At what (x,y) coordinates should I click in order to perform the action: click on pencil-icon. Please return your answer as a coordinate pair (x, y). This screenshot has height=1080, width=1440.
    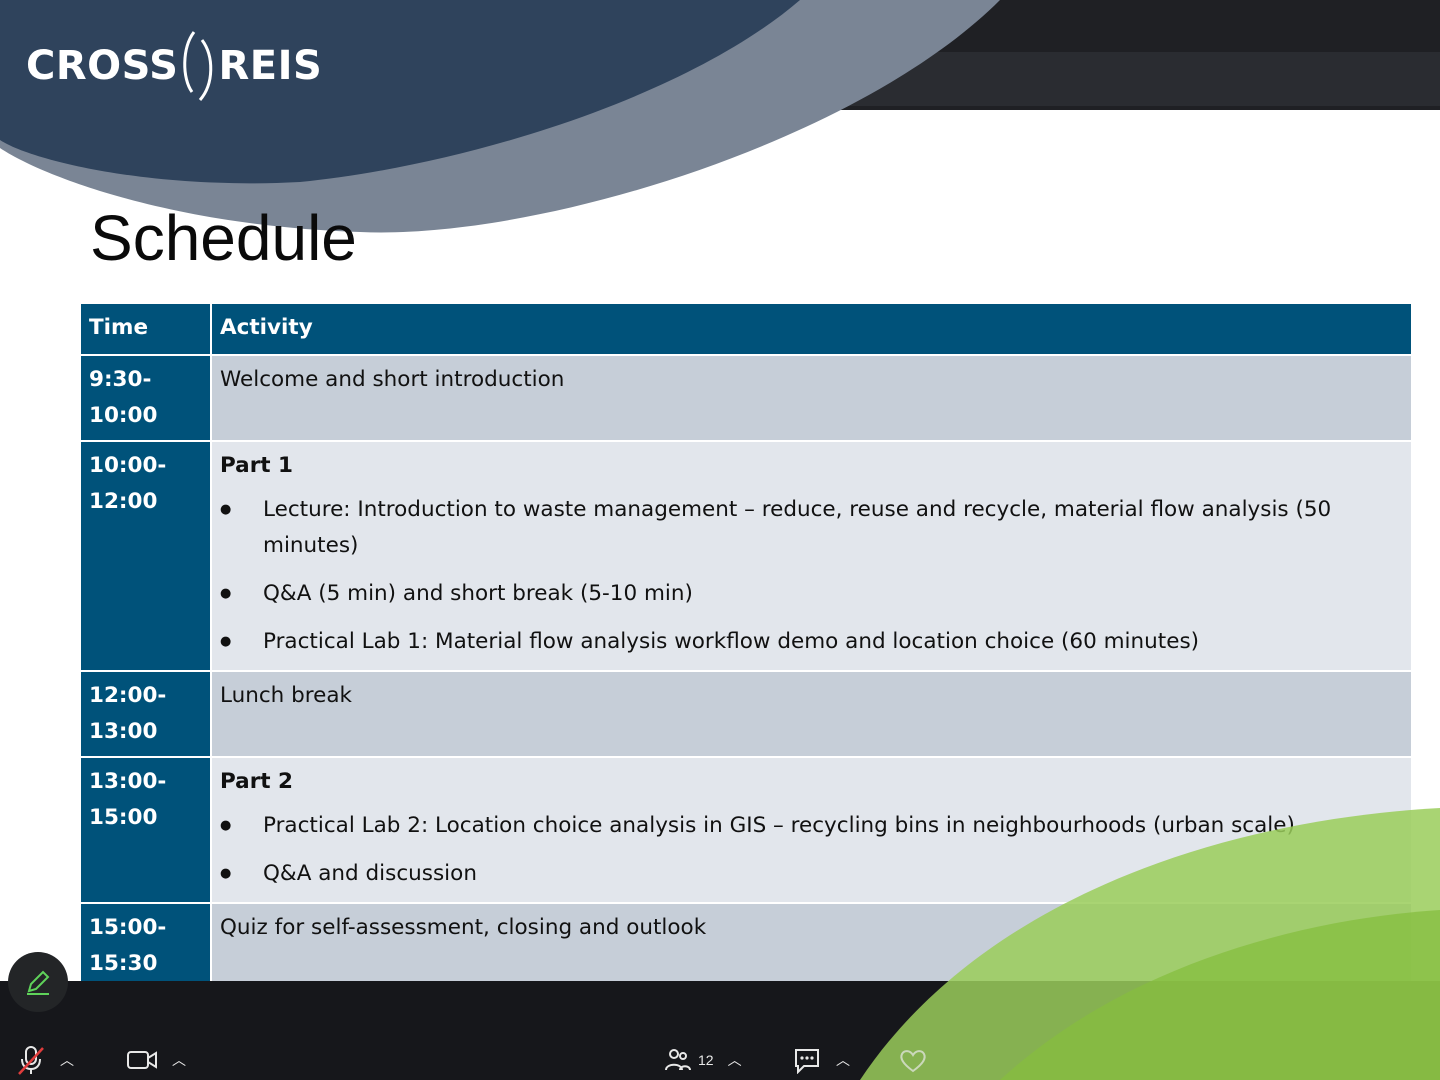
    Looking at the image, I should click on (38, 982).